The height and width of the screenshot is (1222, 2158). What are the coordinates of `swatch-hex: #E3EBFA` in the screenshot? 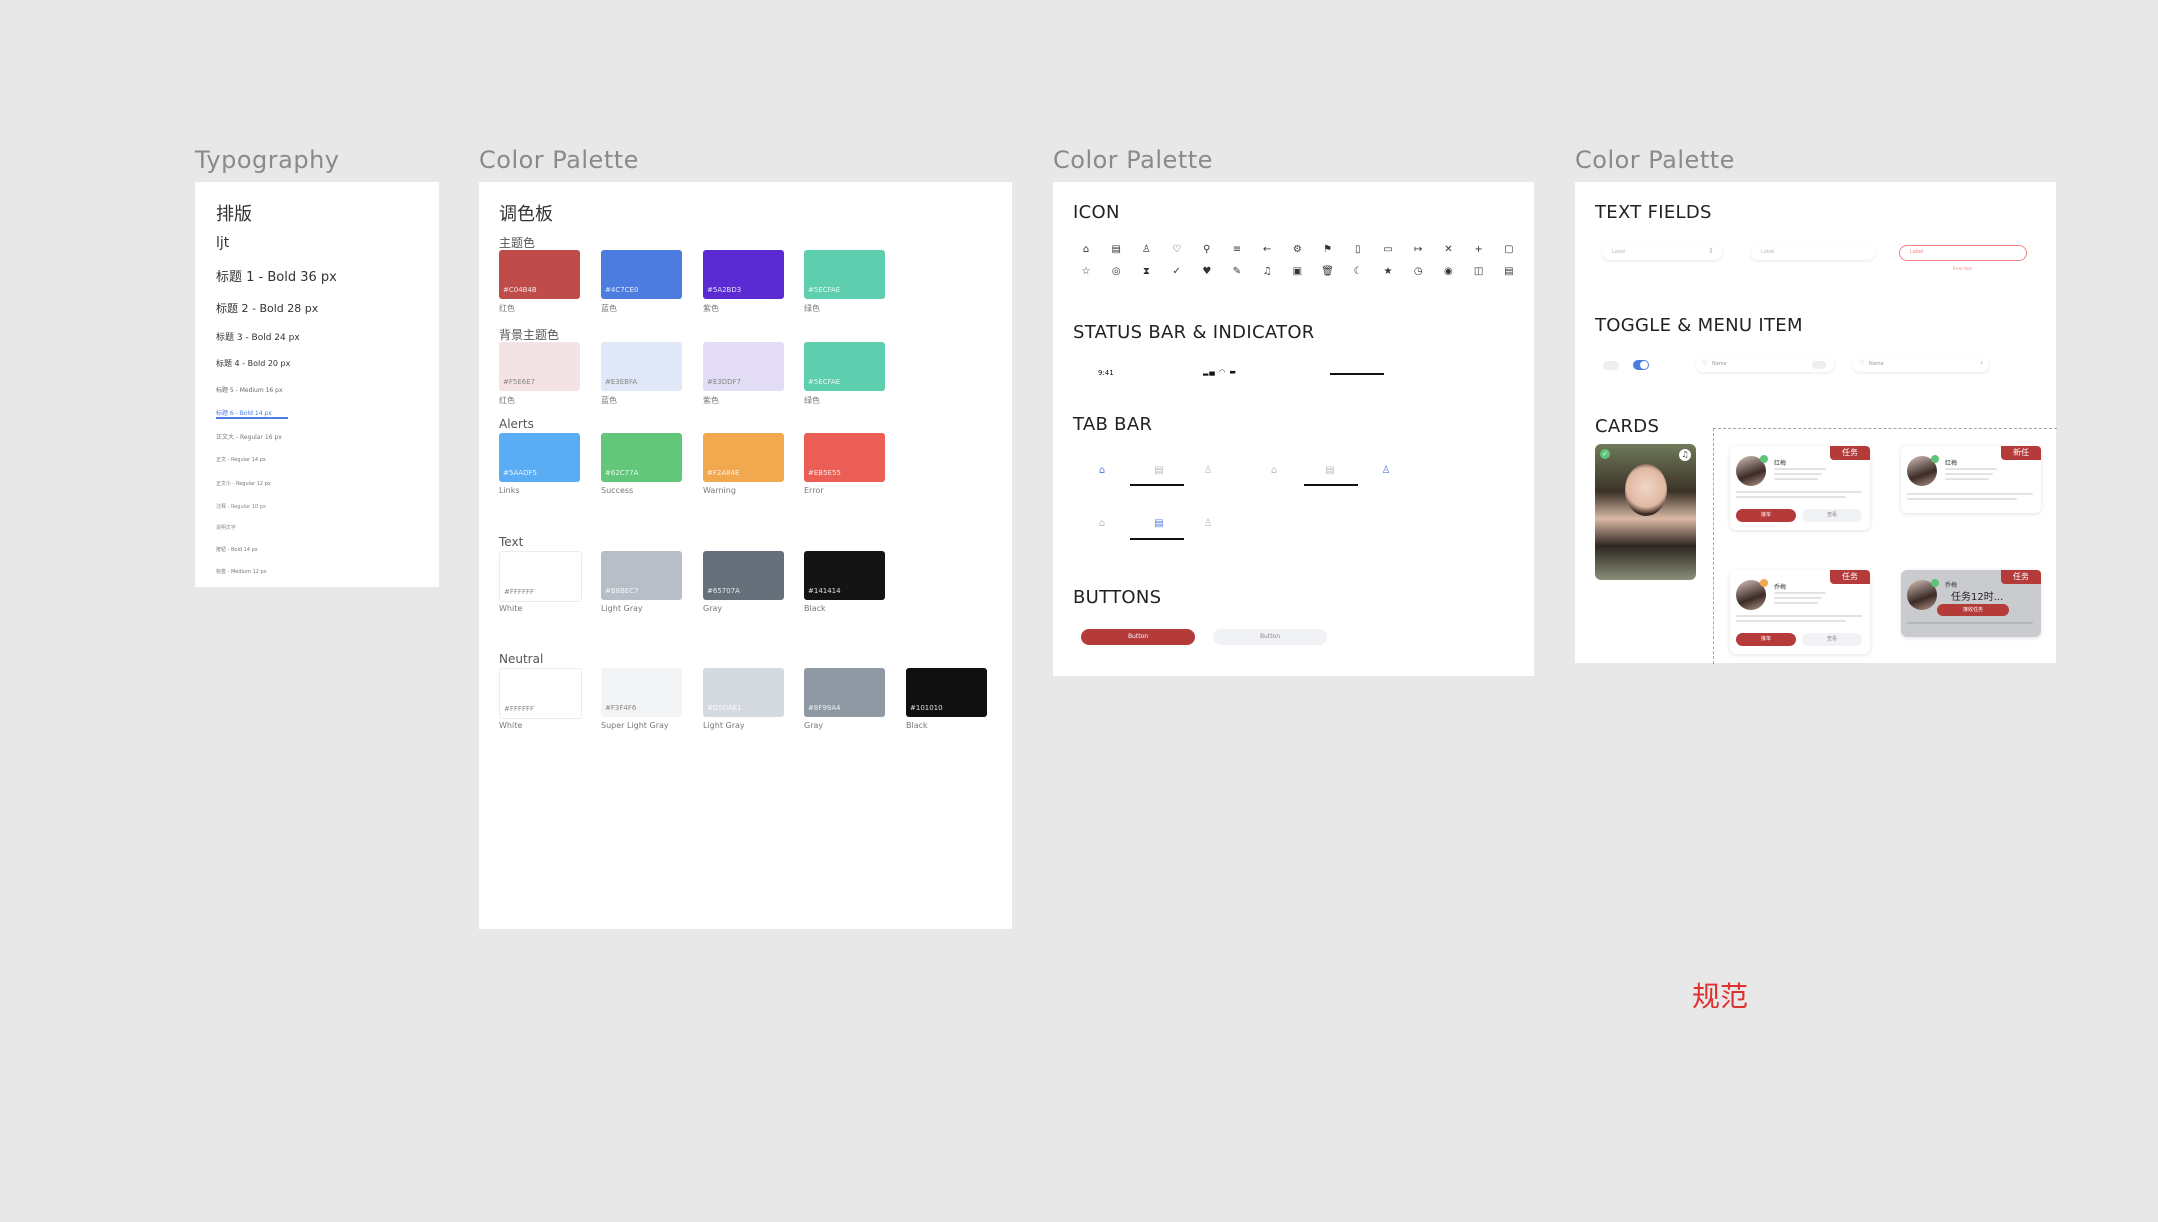 It's located at (621, 382).